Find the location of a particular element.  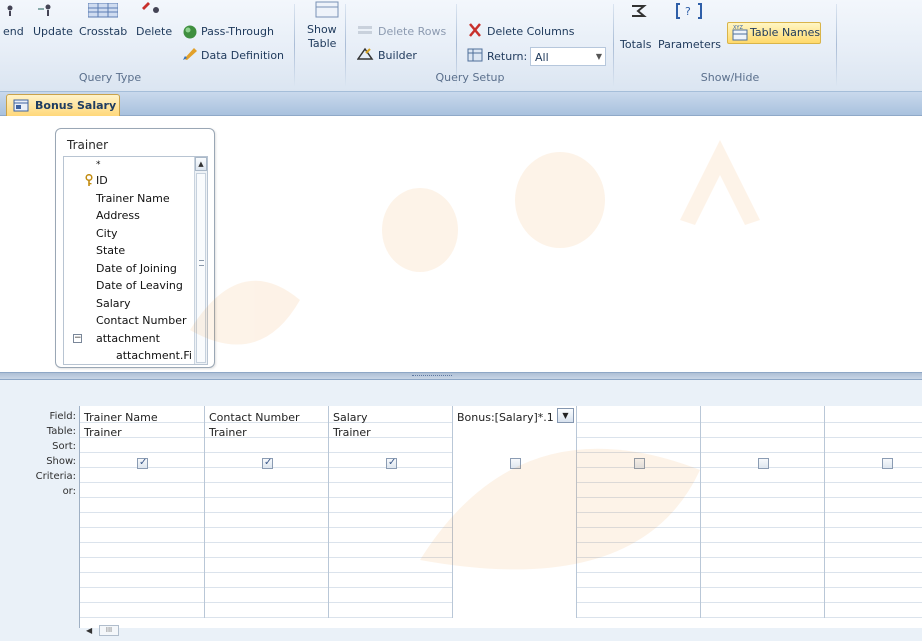

crosstab-button: Crosstab is located at coordinates (103, 31).